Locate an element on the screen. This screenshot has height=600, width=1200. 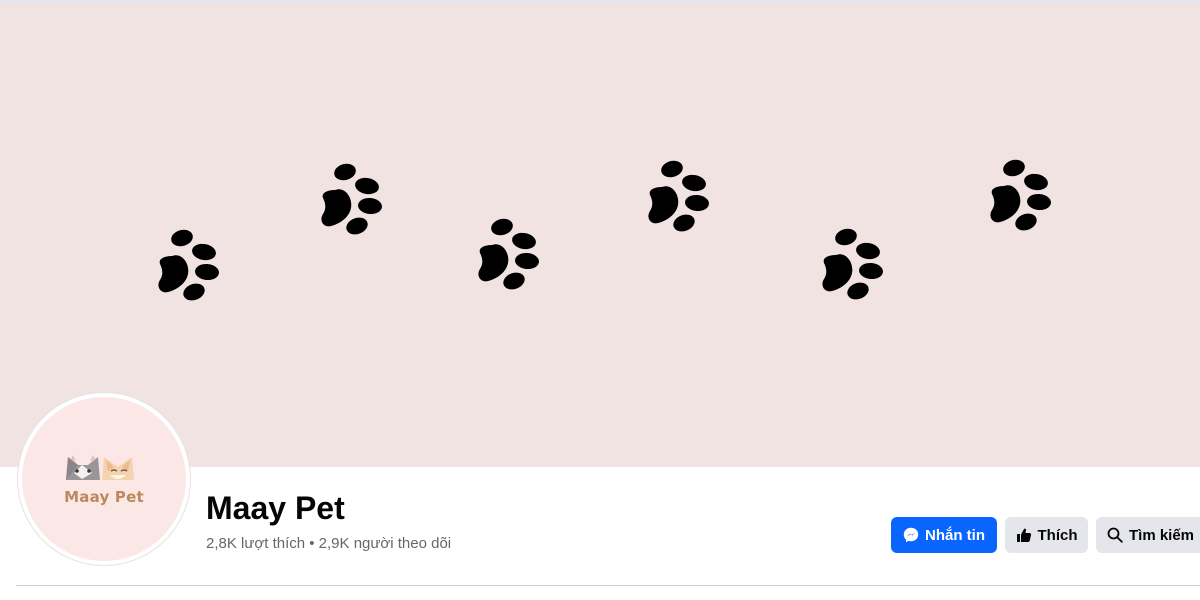
cat-and-fox-logo-icon is located at coordinates (100, 467).